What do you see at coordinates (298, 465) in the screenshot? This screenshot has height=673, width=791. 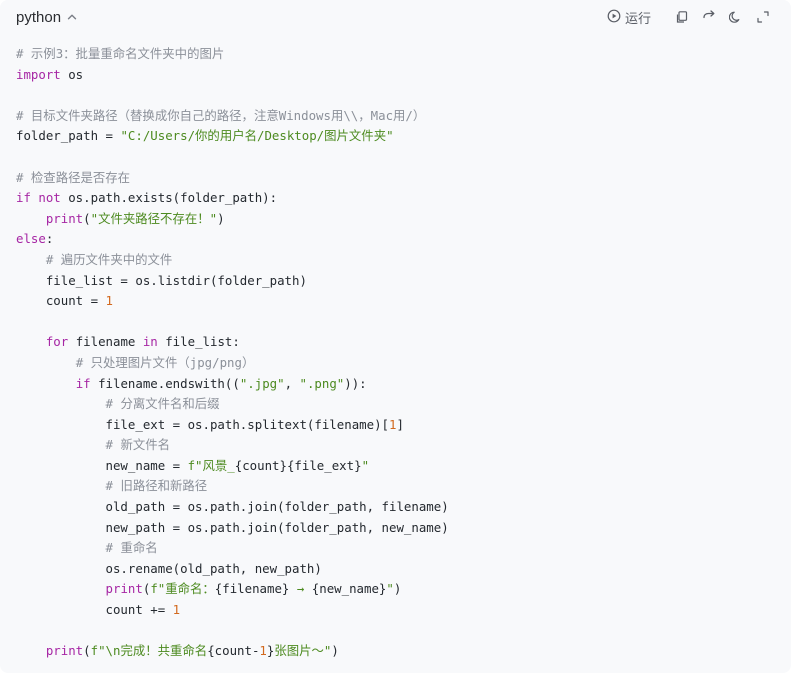 I see `code-token: {count}{file_ext}` at bounding box center [298, 465].